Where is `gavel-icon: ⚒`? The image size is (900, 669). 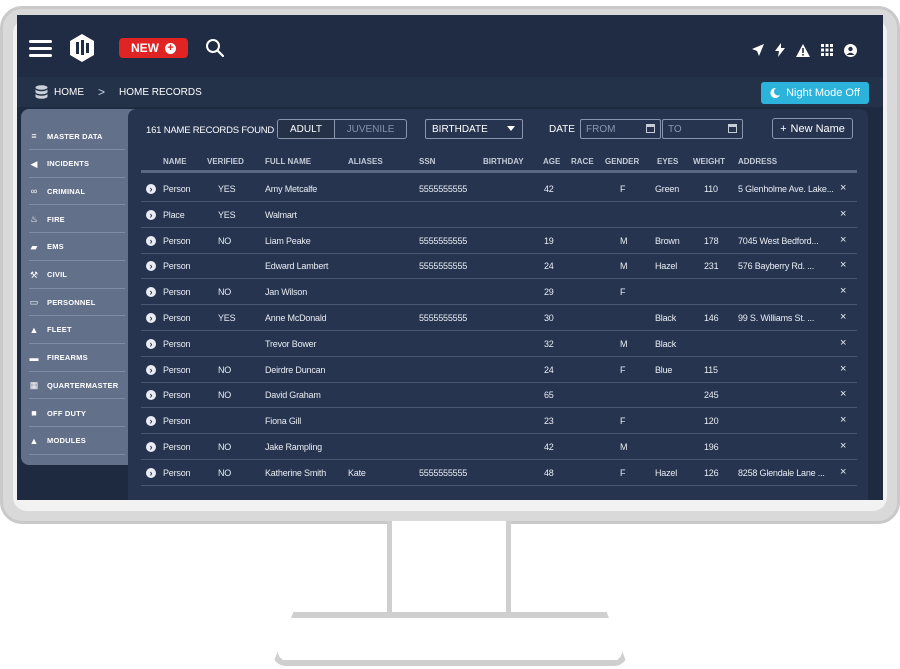 gavel-icon: ⚒ is located at coordinates (34, 274).